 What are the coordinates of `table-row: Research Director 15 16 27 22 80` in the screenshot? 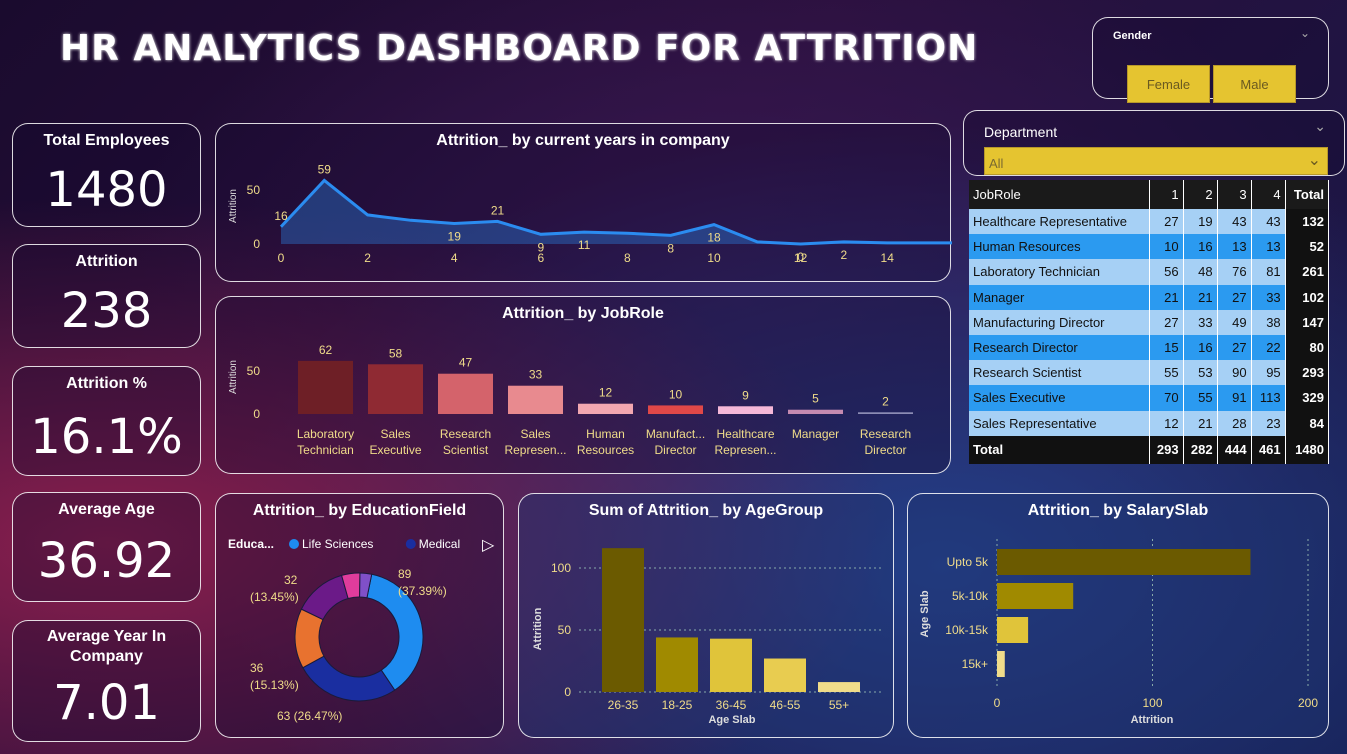 It's located at (1149, 347).